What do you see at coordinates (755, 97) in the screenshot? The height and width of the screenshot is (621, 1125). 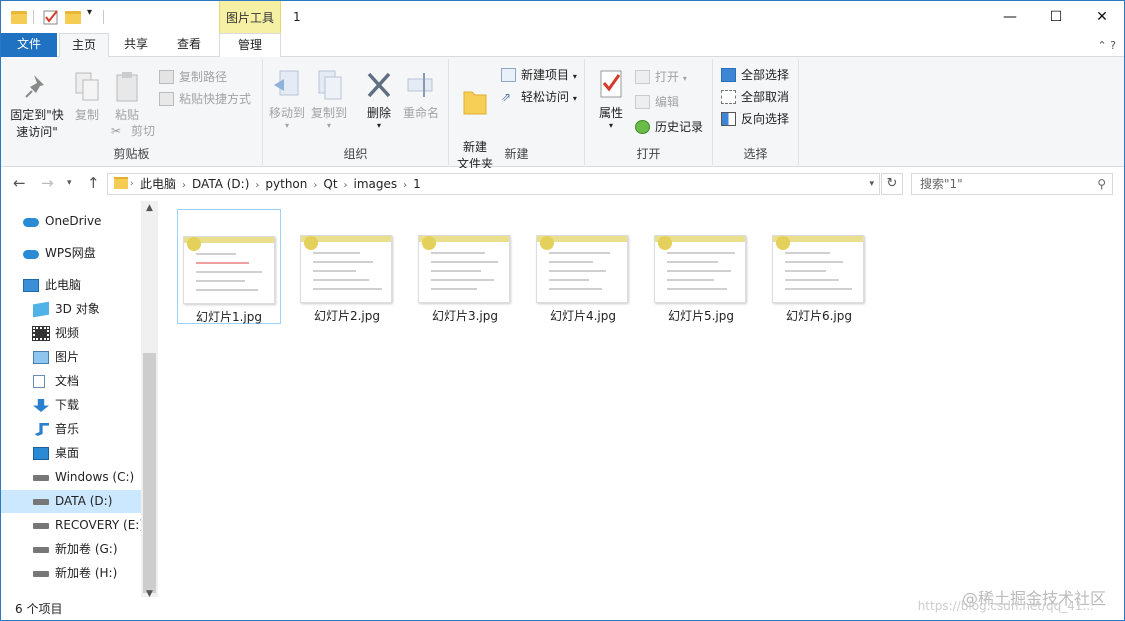 I see `select-none-button: 全部取消` at bounding box center [755, 97].